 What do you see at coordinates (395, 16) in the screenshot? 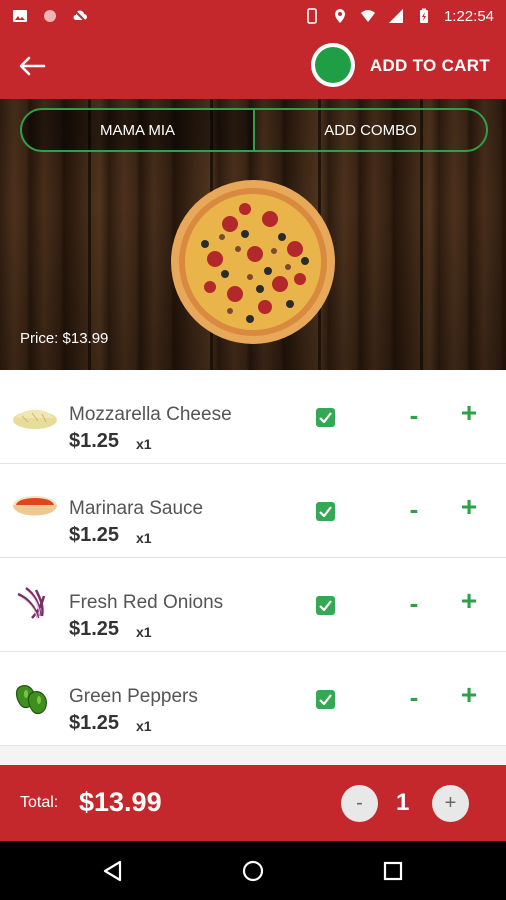
I see `signal-icon` at bounding box center [395, 16].